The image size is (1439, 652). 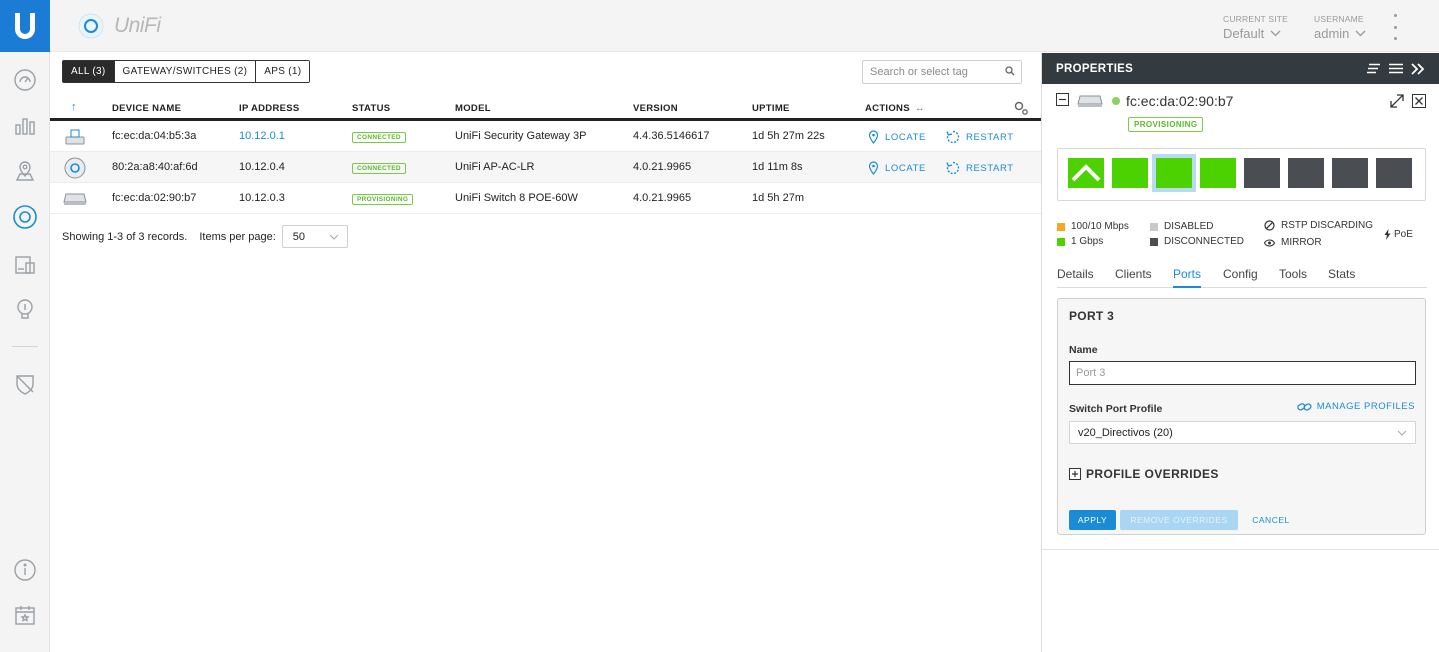 I want to click on profile-value: v20_Directivos (20), so click(x=1125, y=432).